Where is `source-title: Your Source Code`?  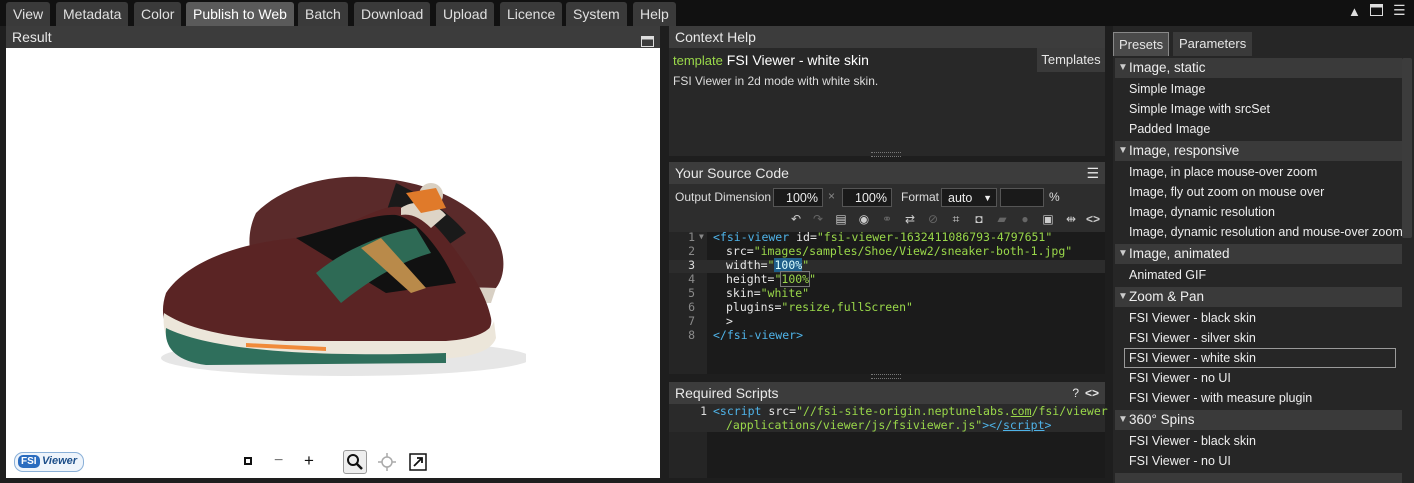 source-title: Your Source Code is located at coordinates (732, 173).